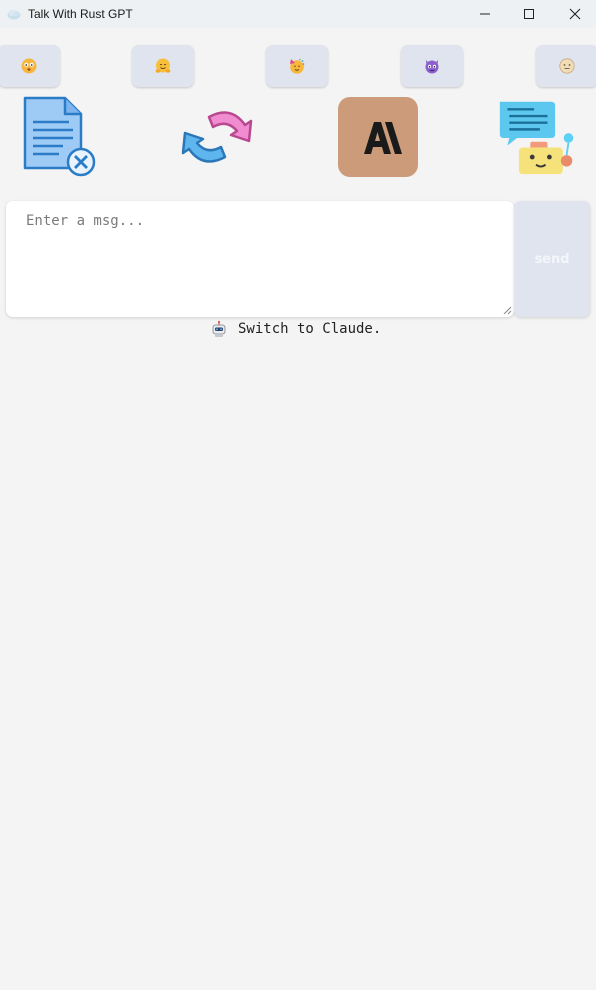 Image resolution: width=596 pixels, height=990 pixels. I want to click on maximize-button, so click(529, 14).